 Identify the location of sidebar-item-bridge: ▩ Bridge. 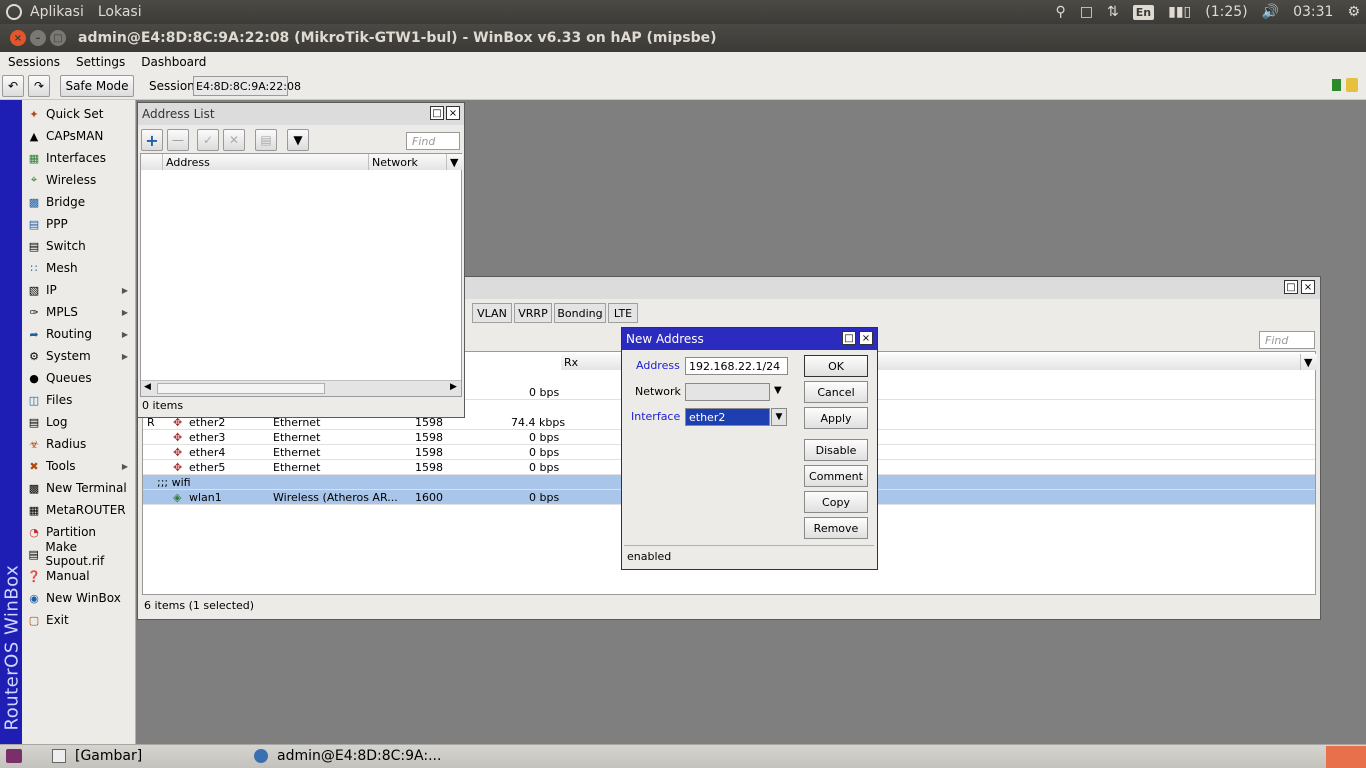
(79, 202).